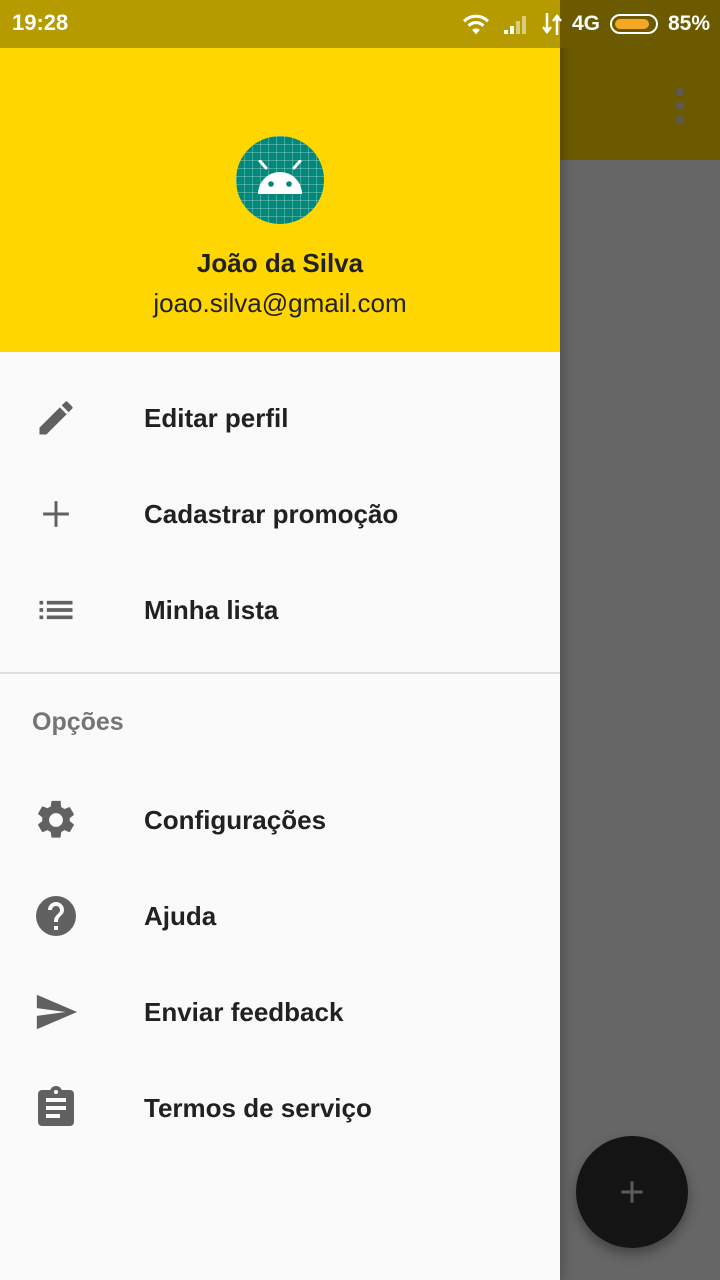  What do you see at coordinates (56, 916) in the screenshot?
I see `help-icon` at bounding box center [56, 916].